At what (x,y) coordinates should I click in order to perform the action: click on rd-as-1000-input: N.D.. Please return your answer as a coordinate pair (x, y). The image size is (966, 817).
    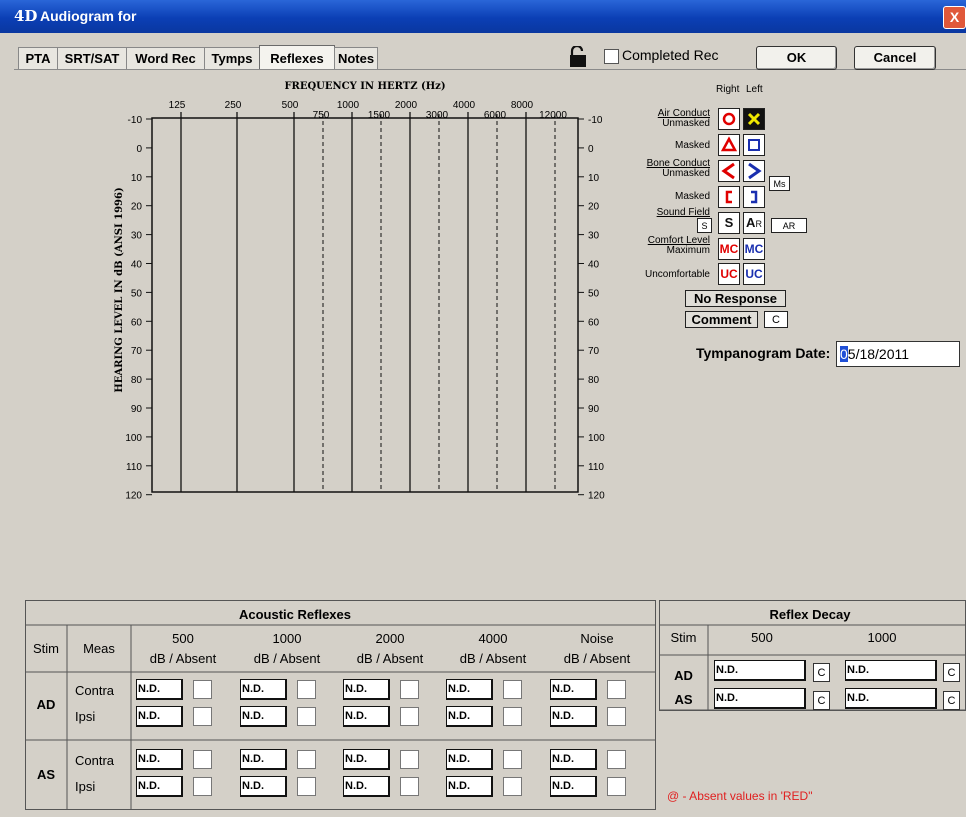
    Looking at the image, I should click on (891, 698).